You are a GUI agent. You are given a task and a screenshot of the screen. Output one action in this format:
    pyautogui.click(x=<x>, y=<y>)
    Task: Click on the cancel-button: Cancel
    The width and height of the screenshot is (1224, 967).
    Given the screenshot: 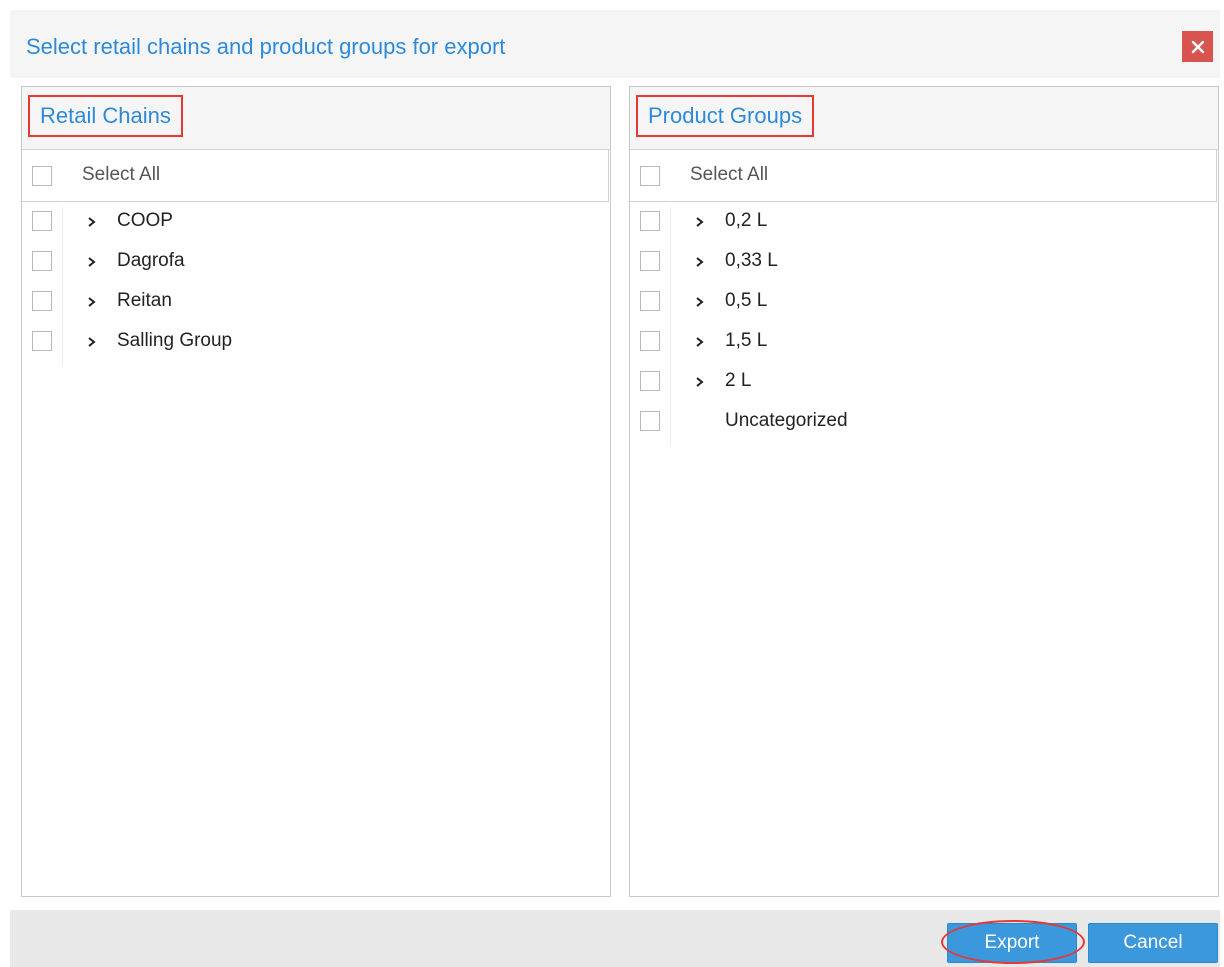 What is the action you would take?
    pyautogui.click(x=1153, y=943)
    